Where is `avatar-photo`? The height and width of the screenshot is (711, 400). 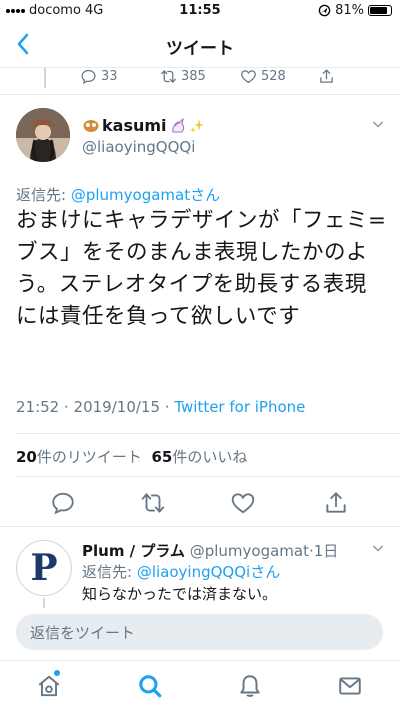 avatar-photo is located at coordinates (43, 135).